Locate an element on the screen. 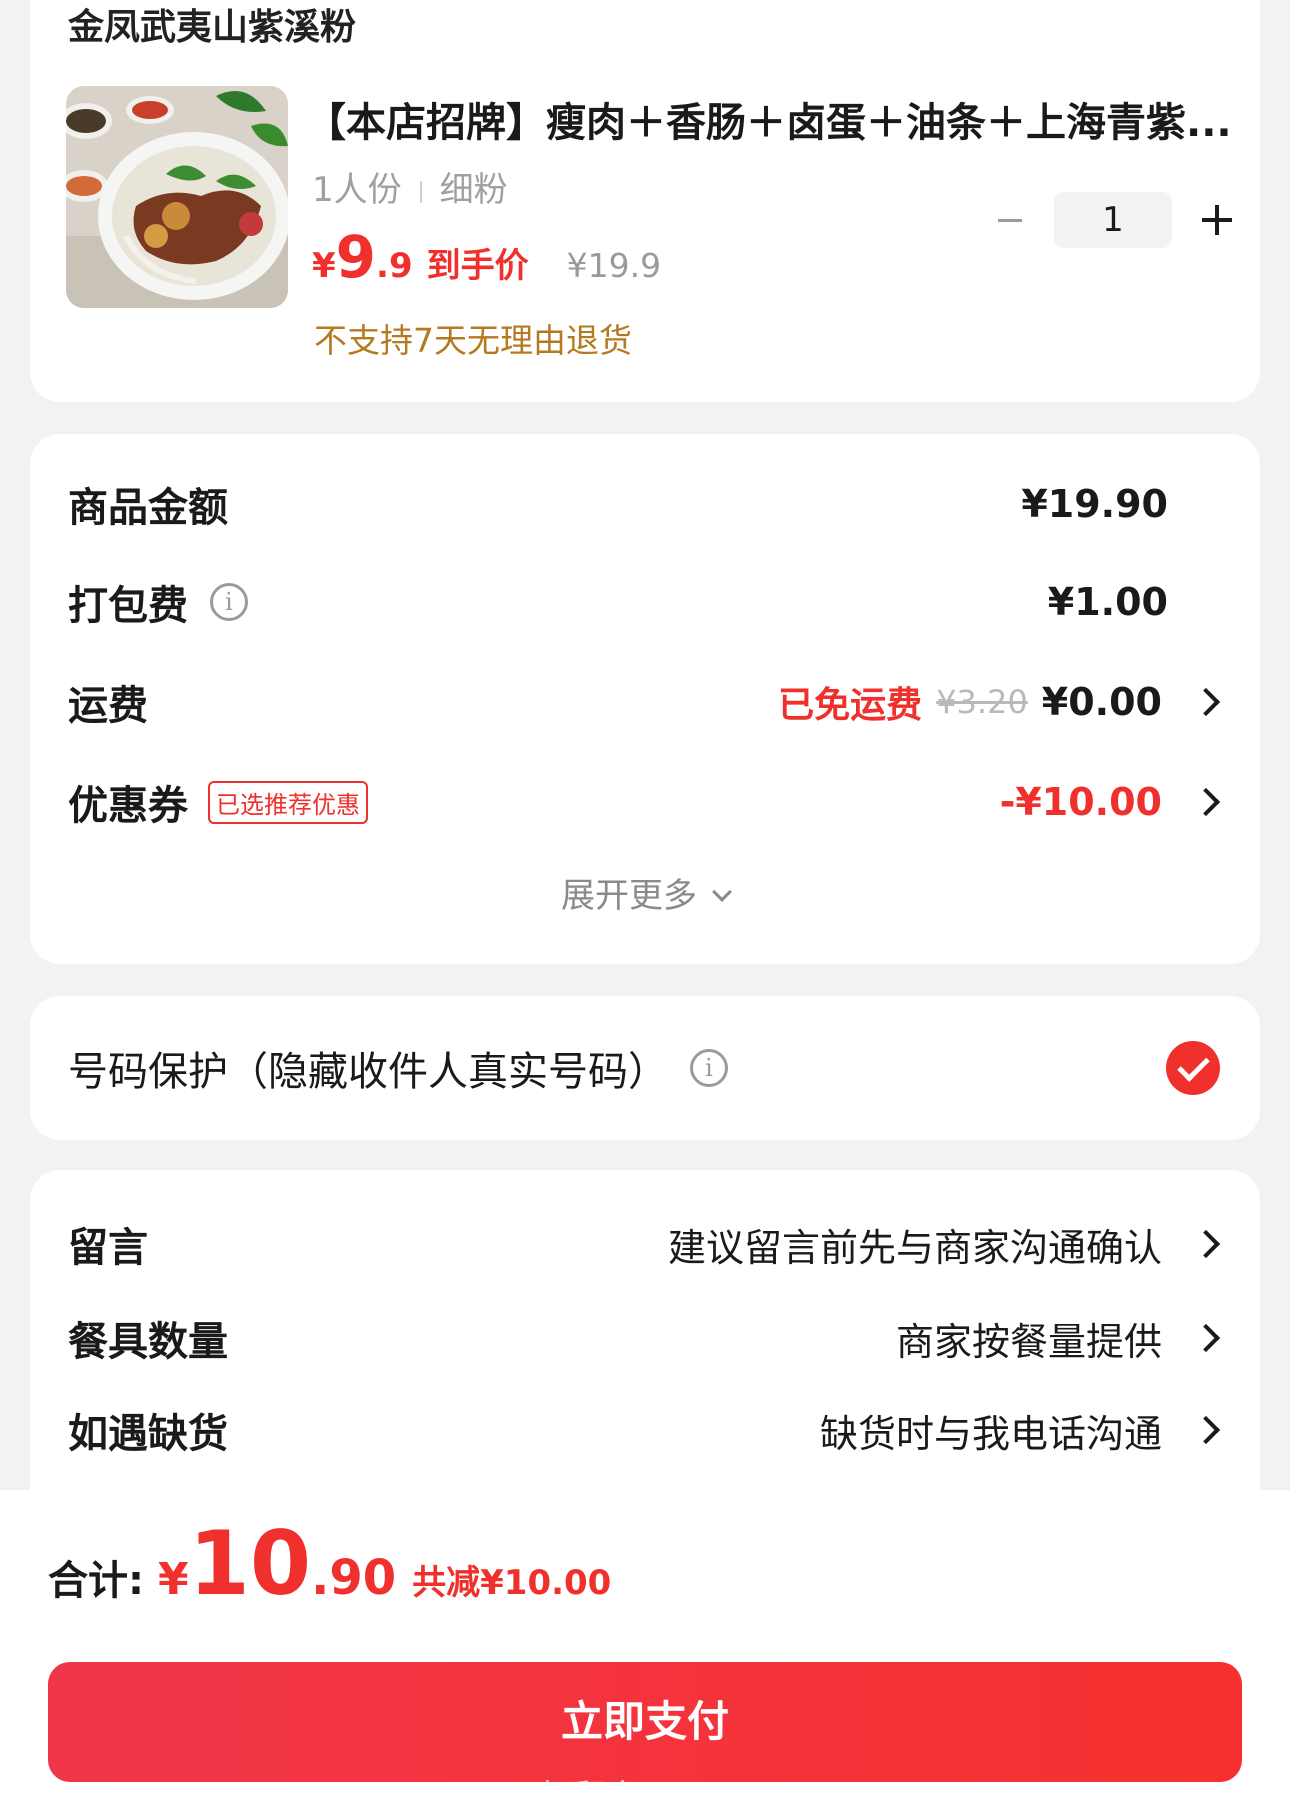 The height and width of the screenshot is (1820, 1290). total-decimal: .90 is located at coordinates (354, 1578).